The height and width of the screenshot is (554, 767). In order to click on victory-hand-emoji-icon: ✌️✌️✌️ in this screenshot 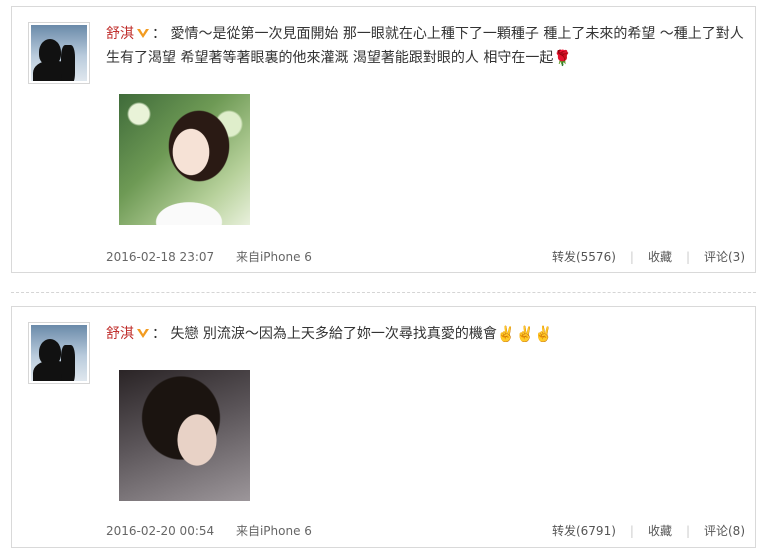, I will do `click(524, 334)`.